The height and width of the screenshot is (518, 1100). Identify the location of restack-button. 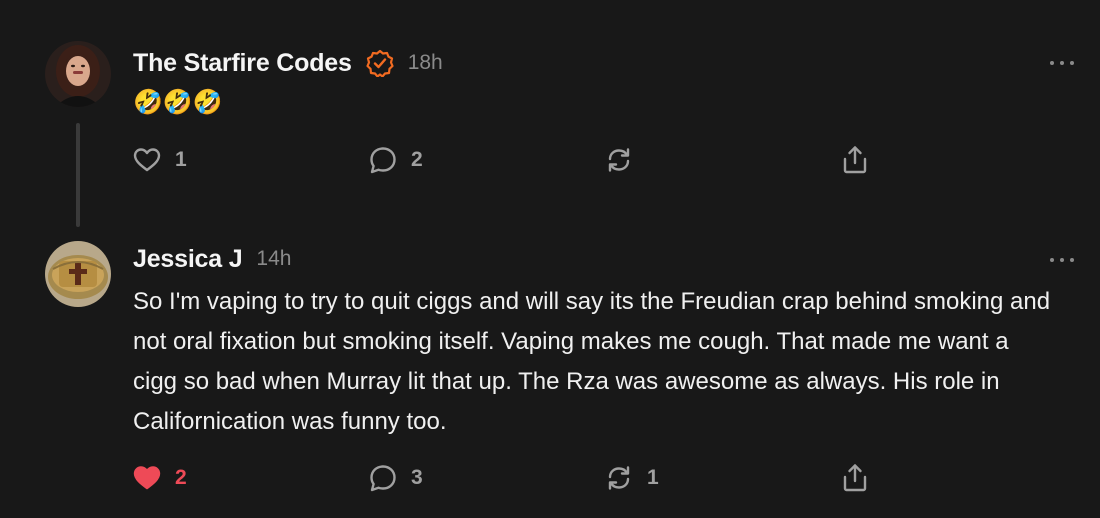
(625, 160).